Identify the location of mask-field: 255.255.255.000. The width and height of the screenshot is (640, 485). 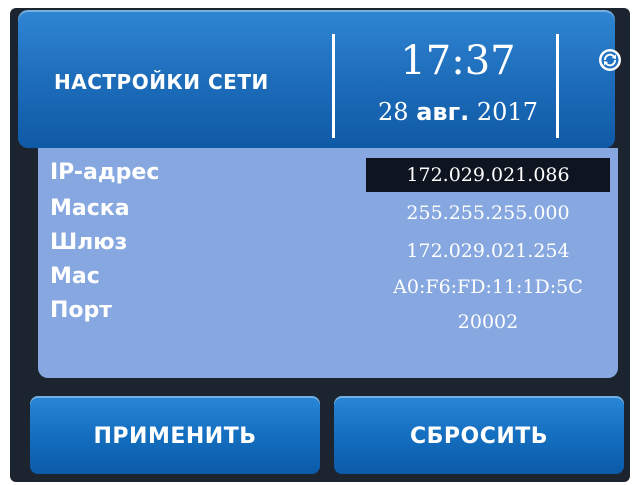
(488, 213).